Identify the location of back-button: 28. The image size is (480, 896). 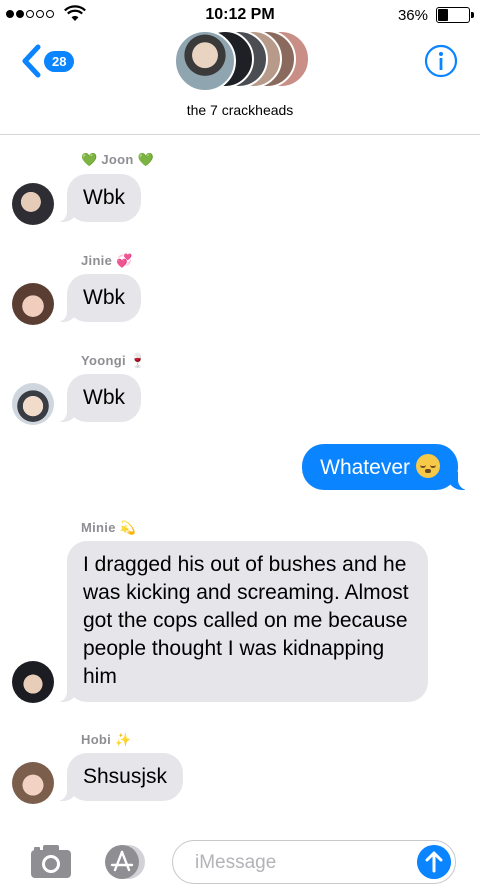
(47, 61).